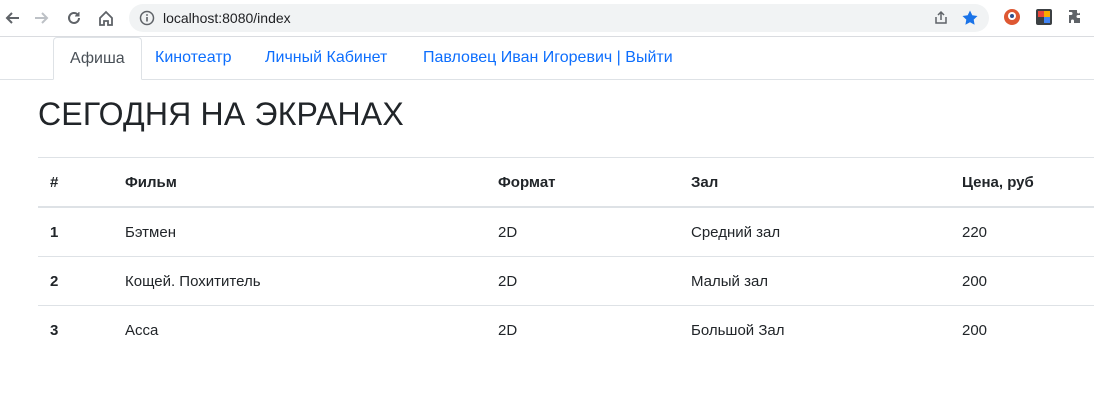 Image resolution: width=1094 pixels, height=411 pixels. I want to click on table-row: 2 Кощей. Похититель 2D Малый зал 200, so click(566, 281).